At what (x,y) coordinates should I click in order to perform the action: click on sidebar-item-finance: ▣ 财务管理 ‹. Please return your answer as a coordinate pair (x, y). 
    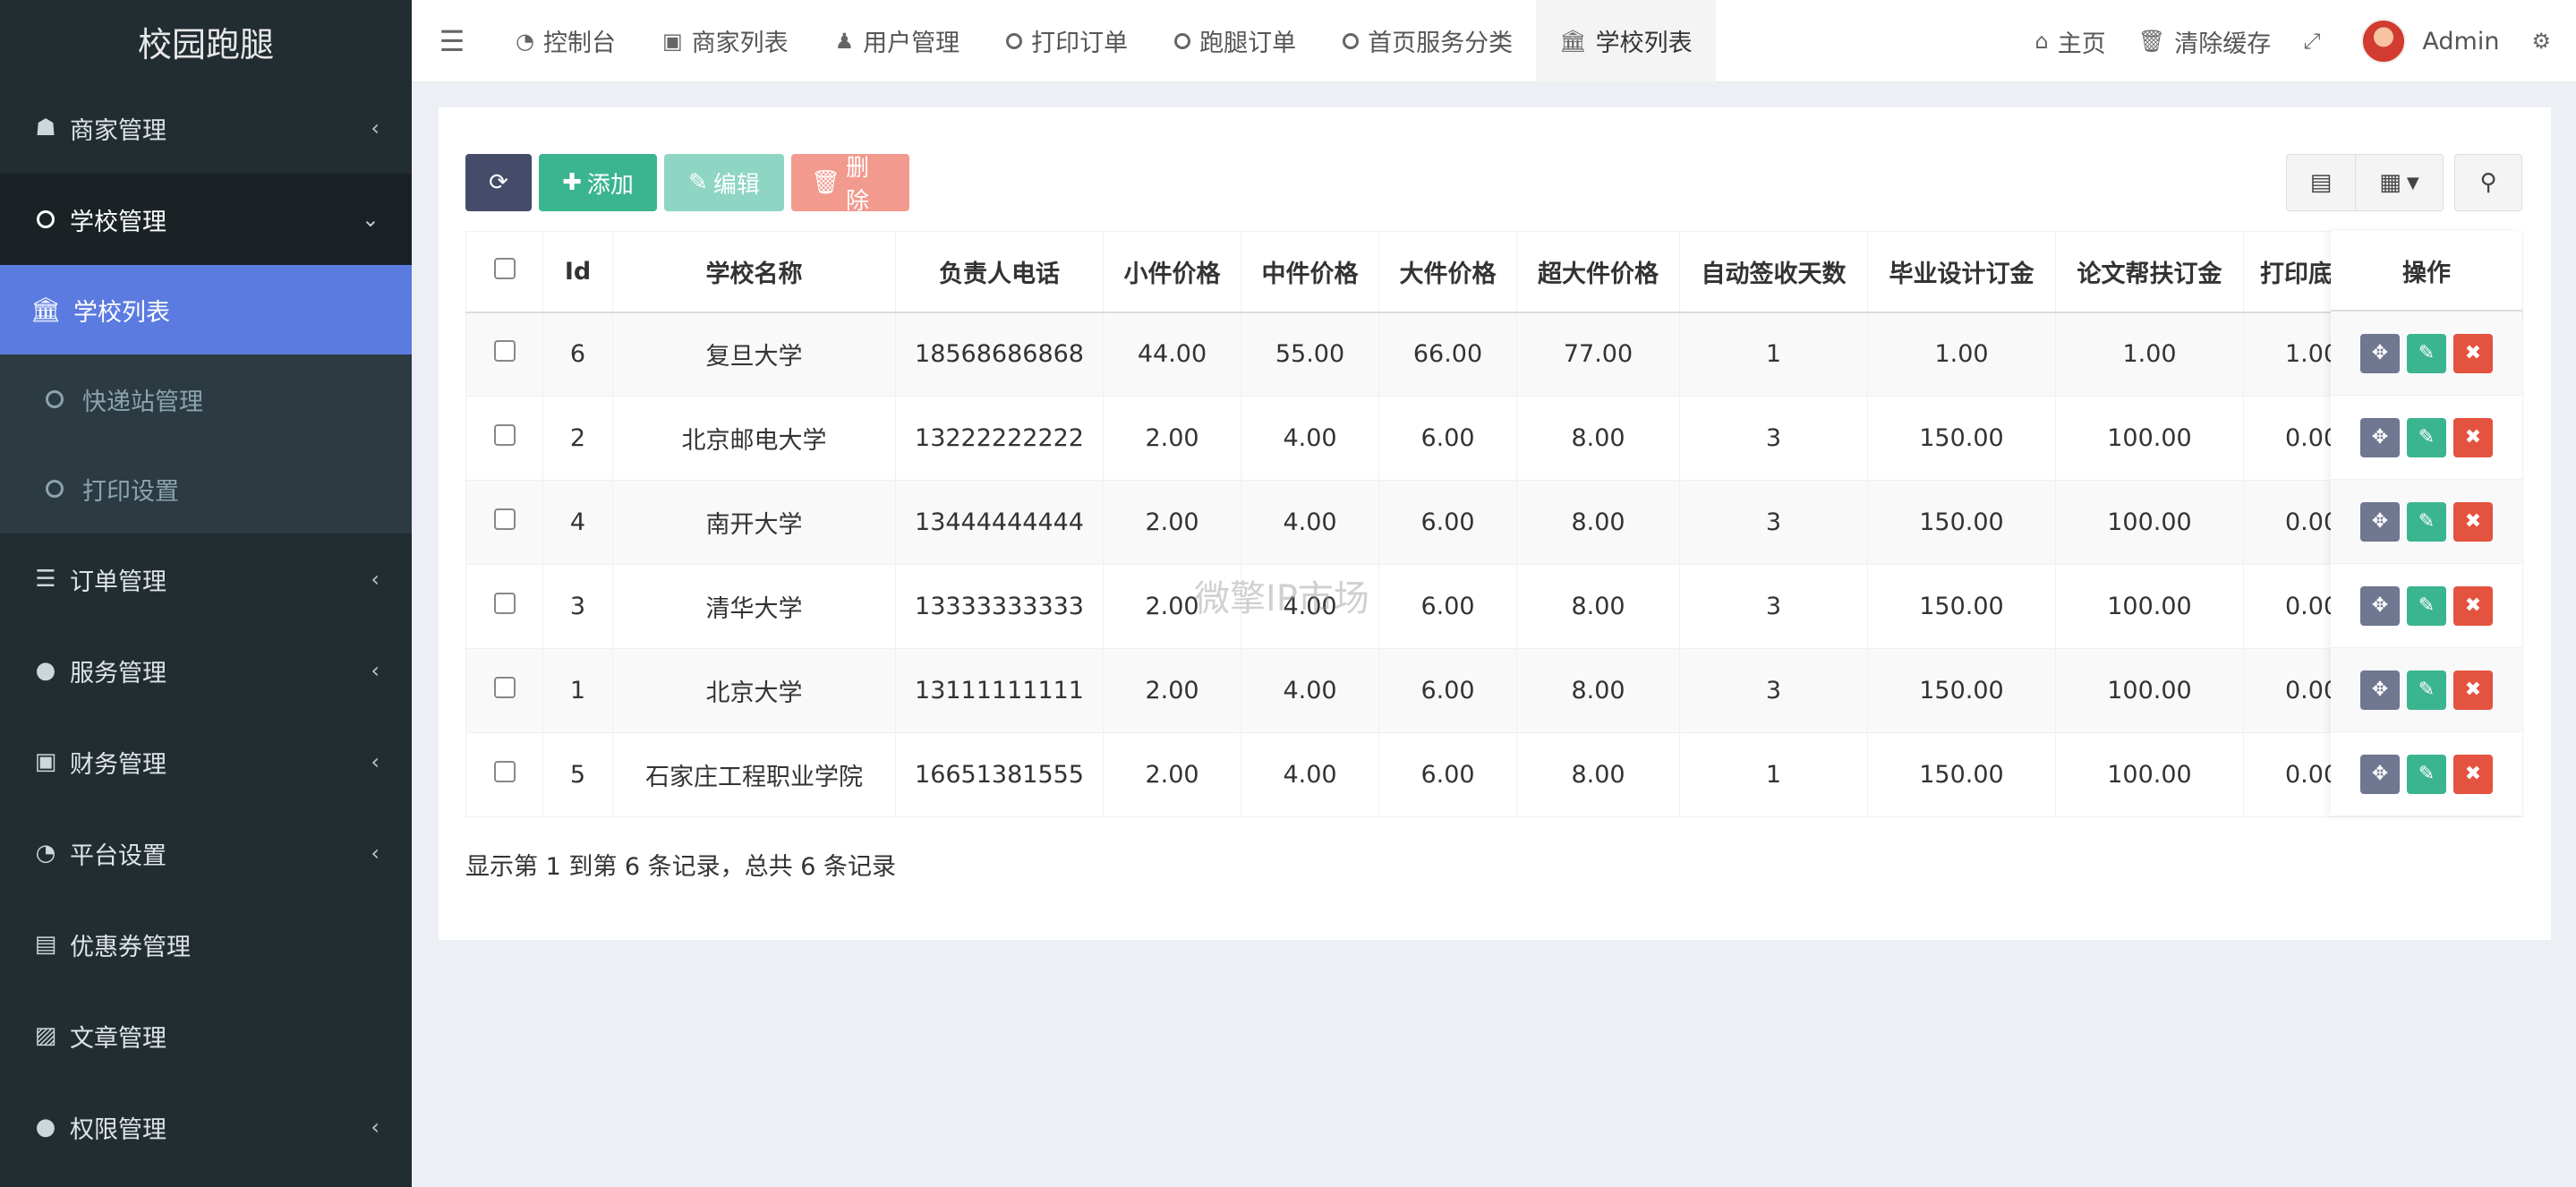
    Looking at the image, I should click on (206, 761).